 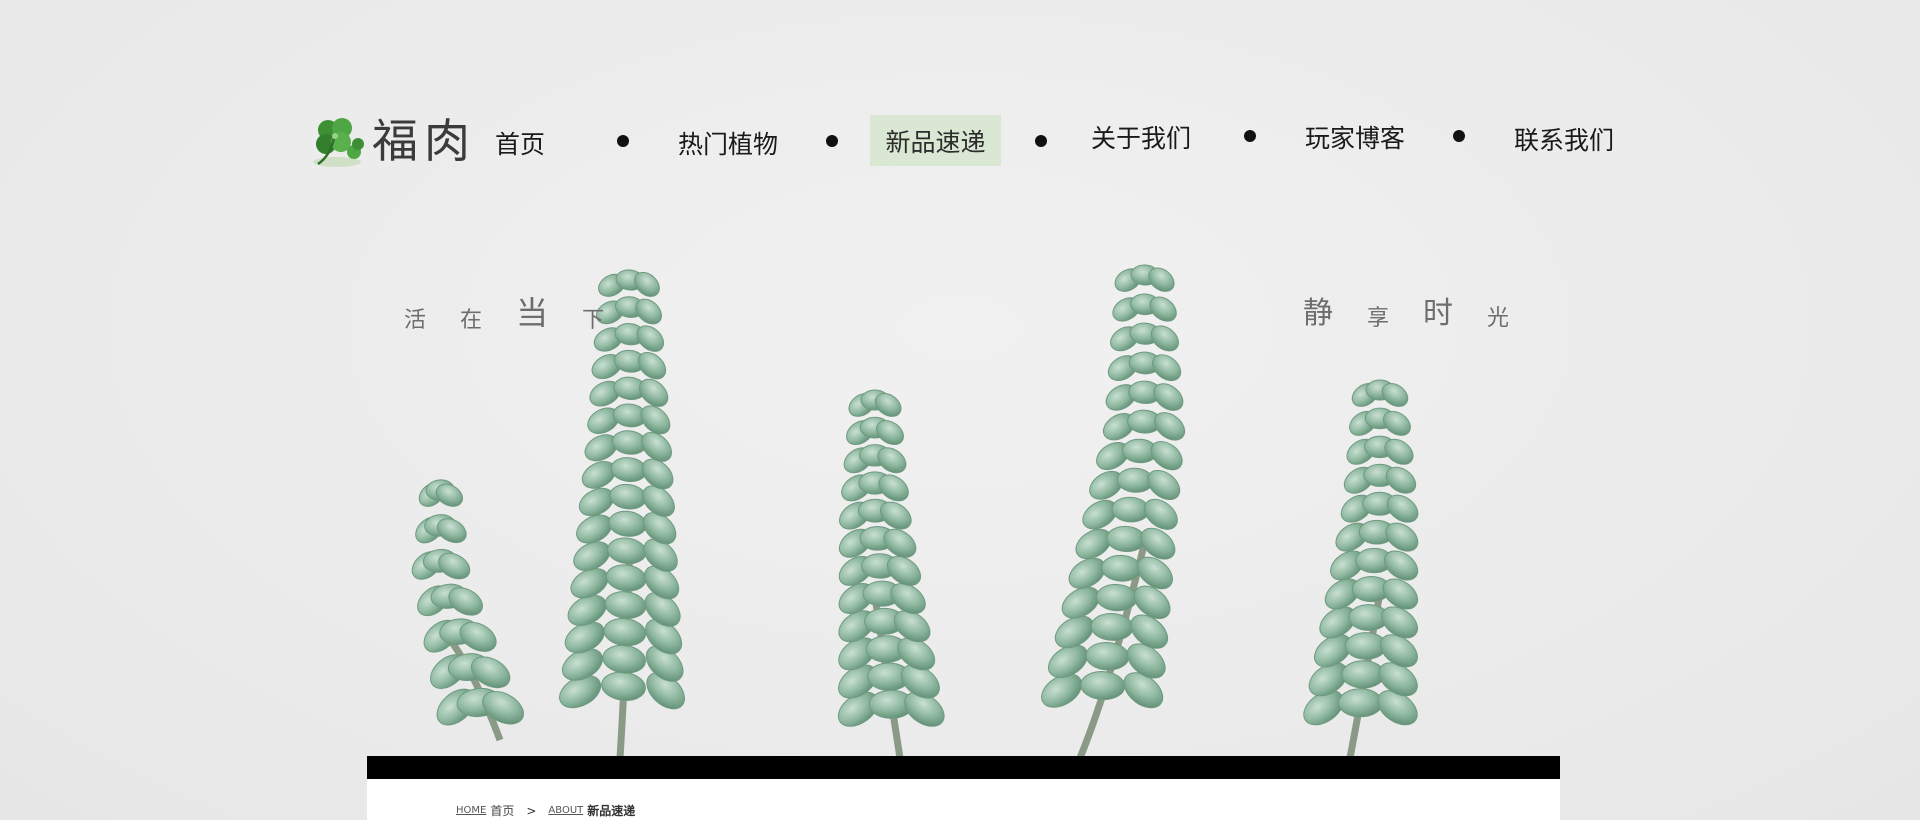 What do you see at coordinates (502, 810) in the screenshot?
I see `breadcrumb-home: 首页` at bounding box center [502, 810].